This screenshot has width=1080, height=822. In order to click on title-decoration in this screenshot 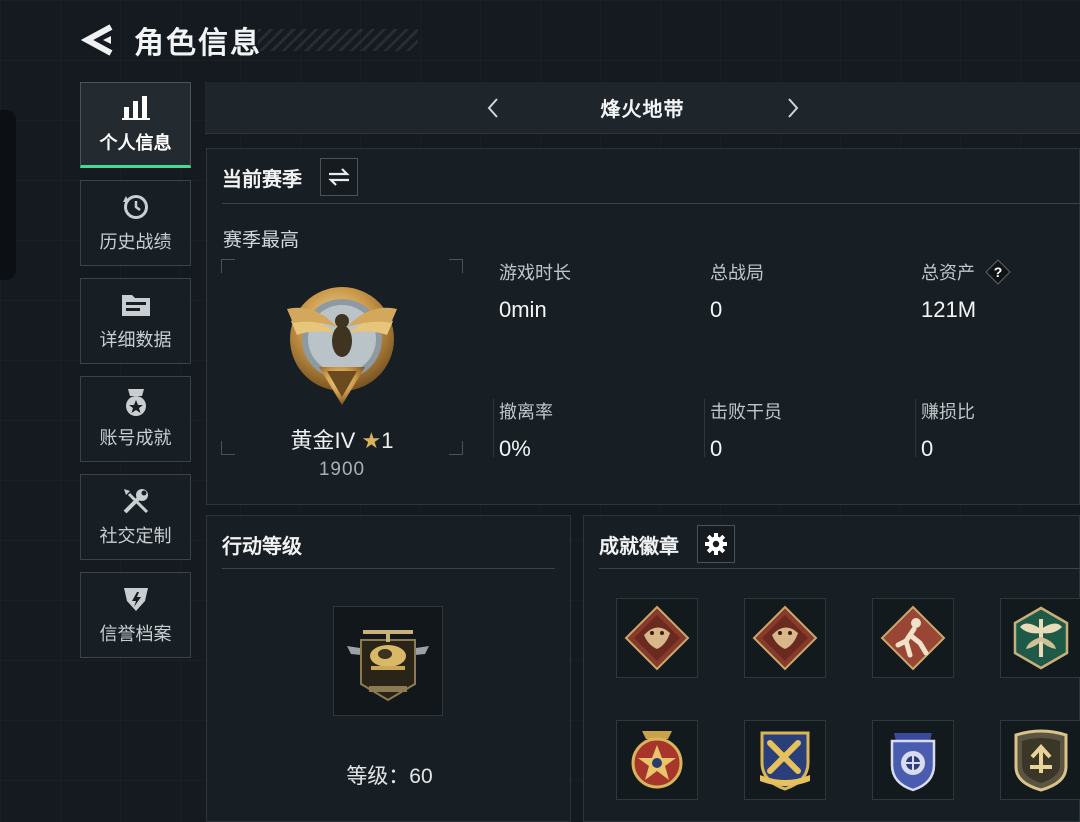, I will do `click(338, 40)`.